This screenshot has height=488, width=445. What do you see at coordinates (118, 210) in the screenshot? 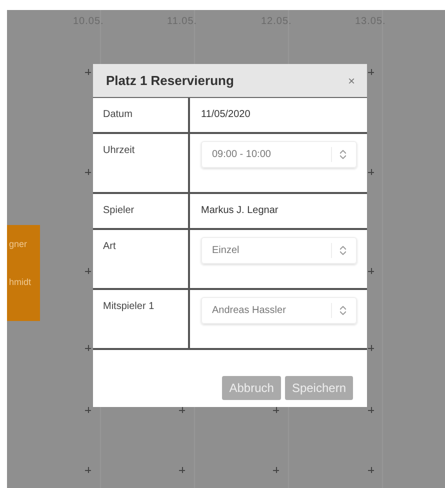
I see `field-label: Spieler` at bounding box center [118, 210].